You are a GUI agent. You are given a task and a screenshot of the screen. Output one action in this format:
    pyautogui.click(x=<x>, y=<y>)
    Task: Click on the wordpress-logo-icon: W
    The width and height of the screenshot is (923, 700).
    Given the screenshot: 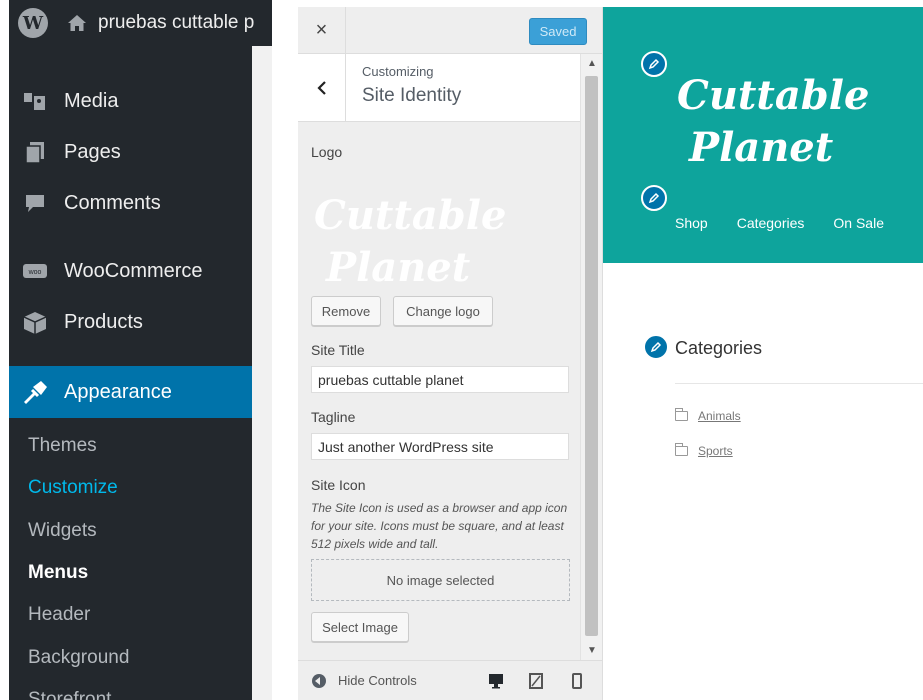 What is the action you would take?
    pyautogui.click(x=33, y=23)
    